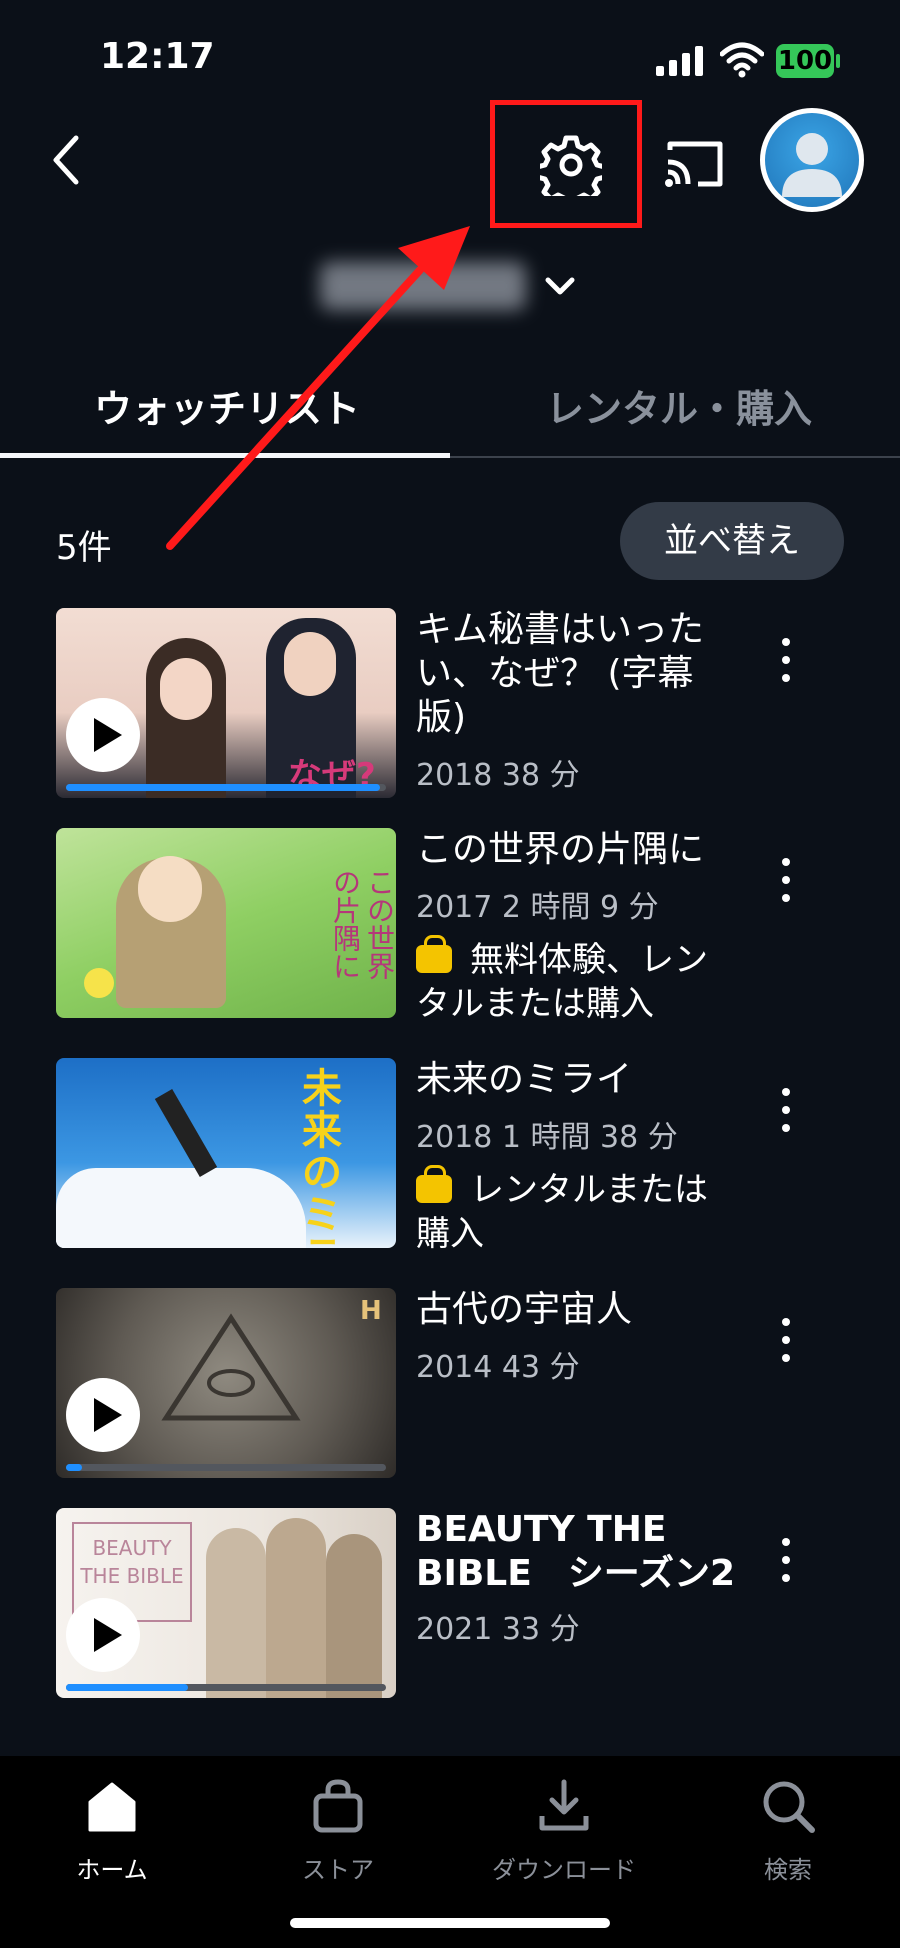 The width and height of the screenshot is (900, 1948). I want to click on wifi-icon, so click(742, 60).